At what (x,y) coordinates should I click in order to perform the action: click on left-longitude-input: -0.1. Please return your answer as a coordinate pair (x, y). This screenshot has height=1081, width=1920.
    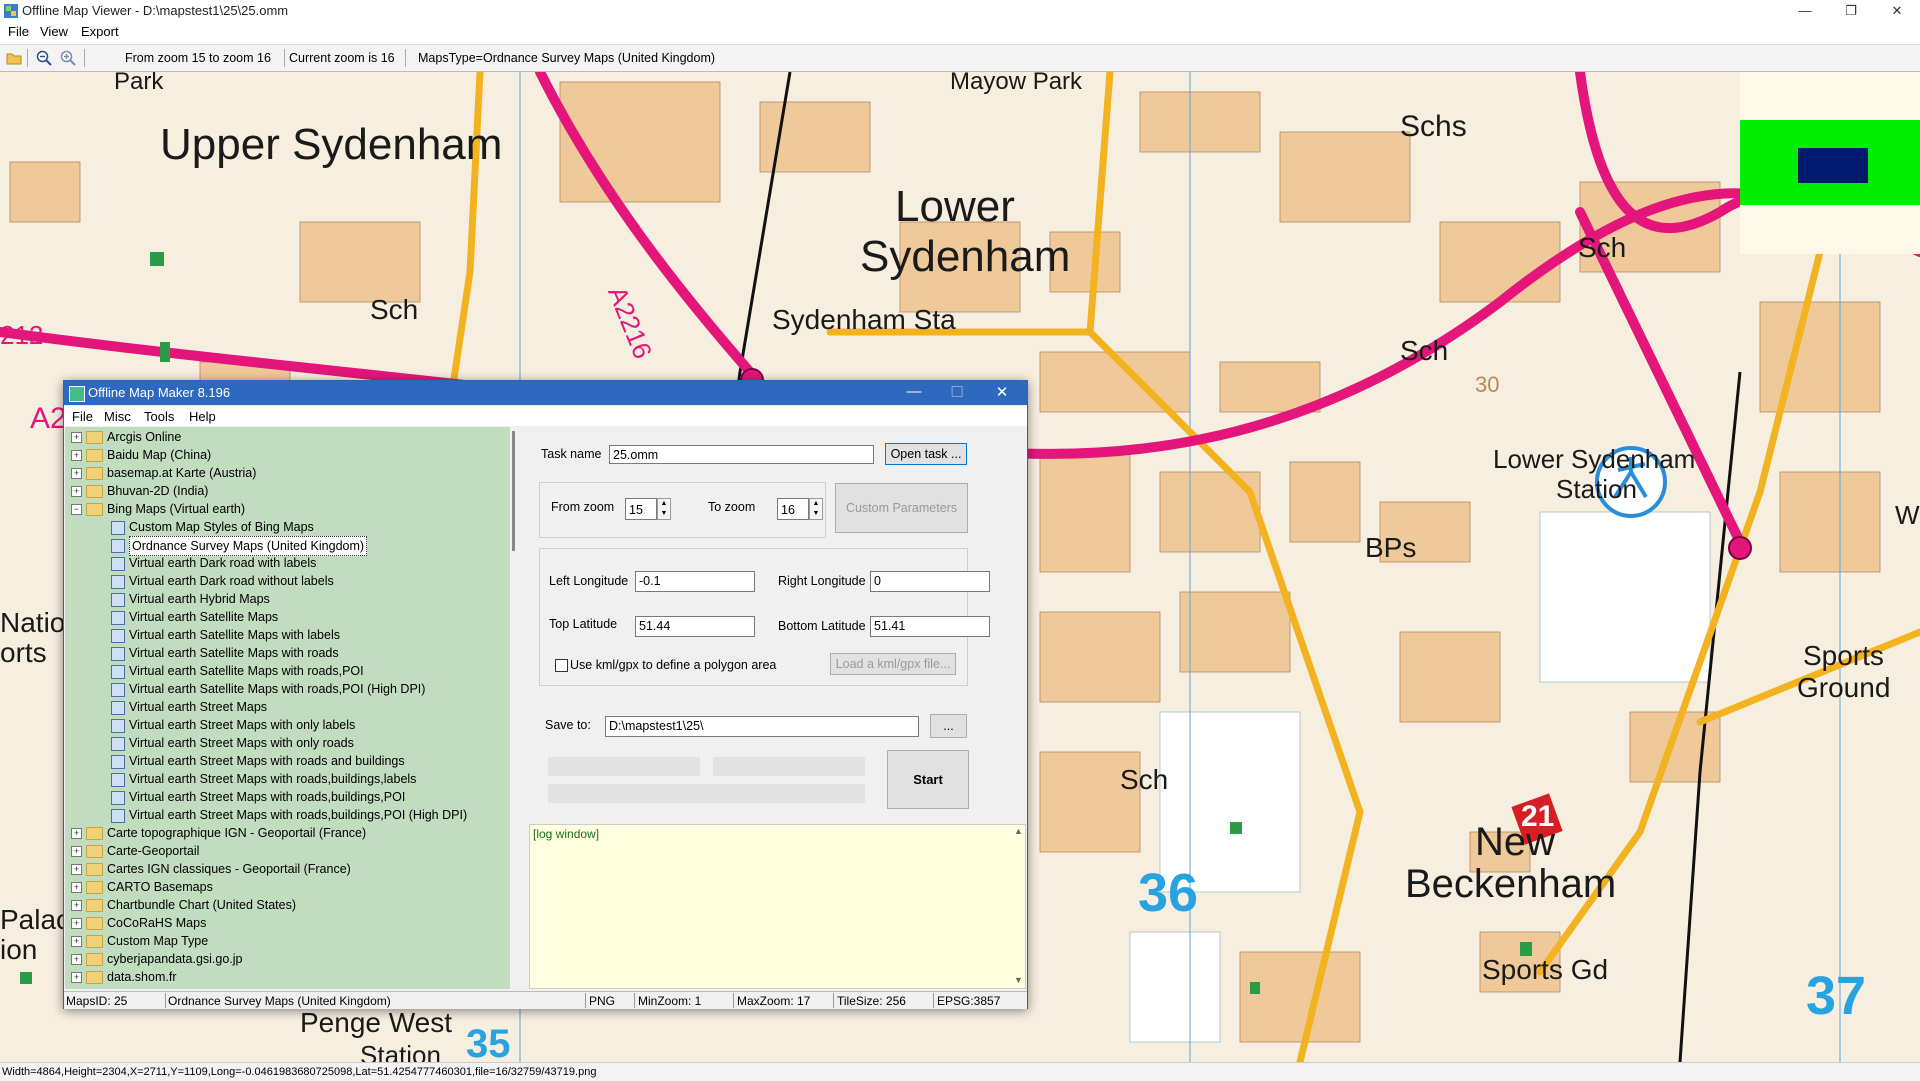
    Looking at the image, I should click on (695, 581).